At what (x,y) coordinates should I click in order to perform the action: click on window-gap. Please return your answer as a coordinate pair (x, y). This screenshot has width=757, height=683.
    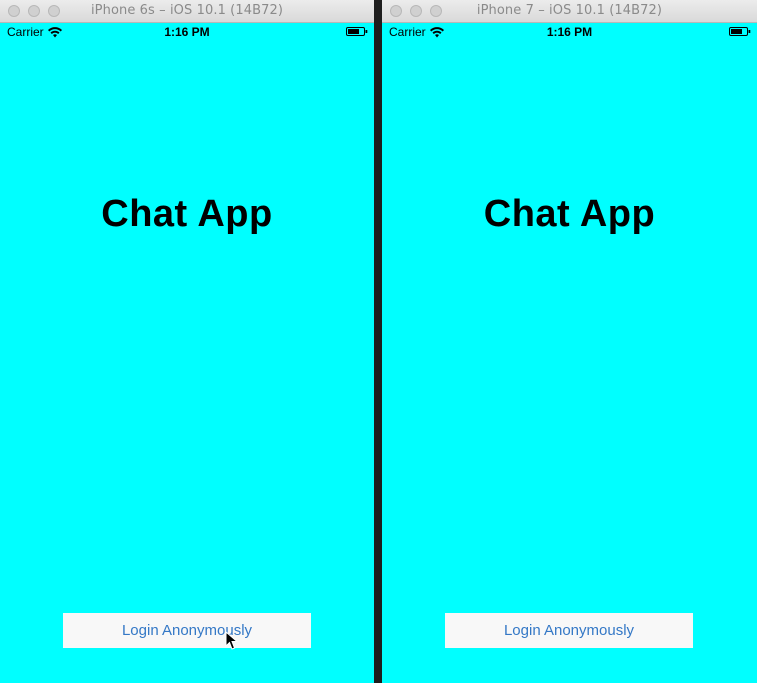
    Looking at the image, I should click on (378, 341).